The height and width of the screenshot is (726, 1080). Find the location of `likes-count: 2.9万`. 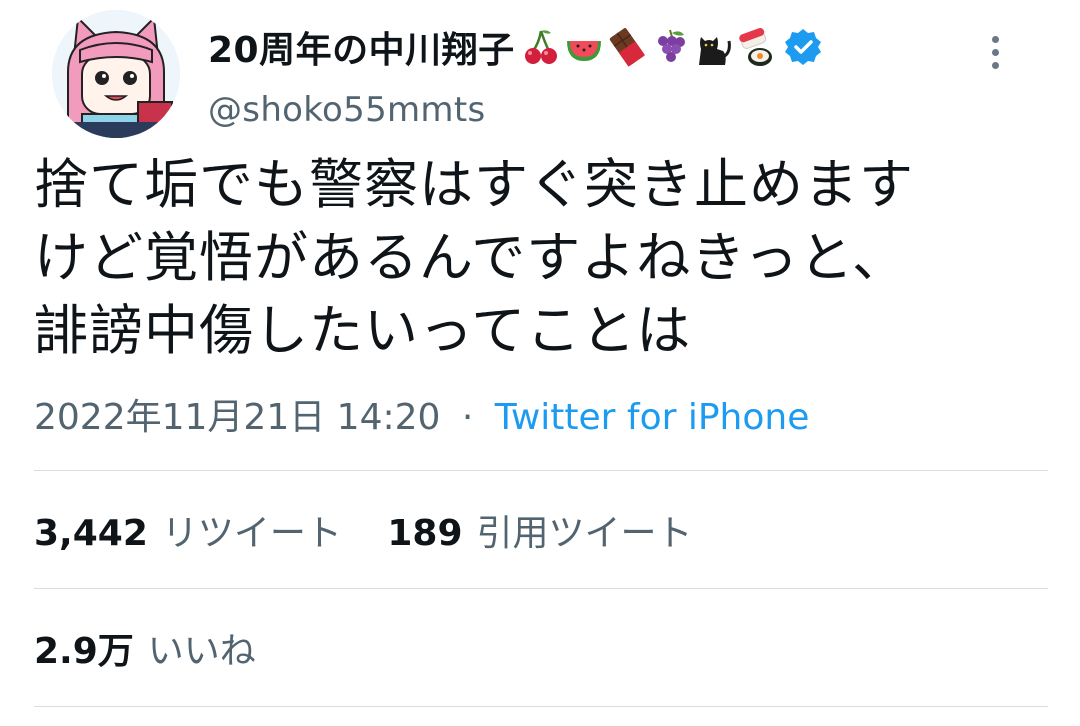

likes-count: 2.9万 is located at coordinates (84, 651).